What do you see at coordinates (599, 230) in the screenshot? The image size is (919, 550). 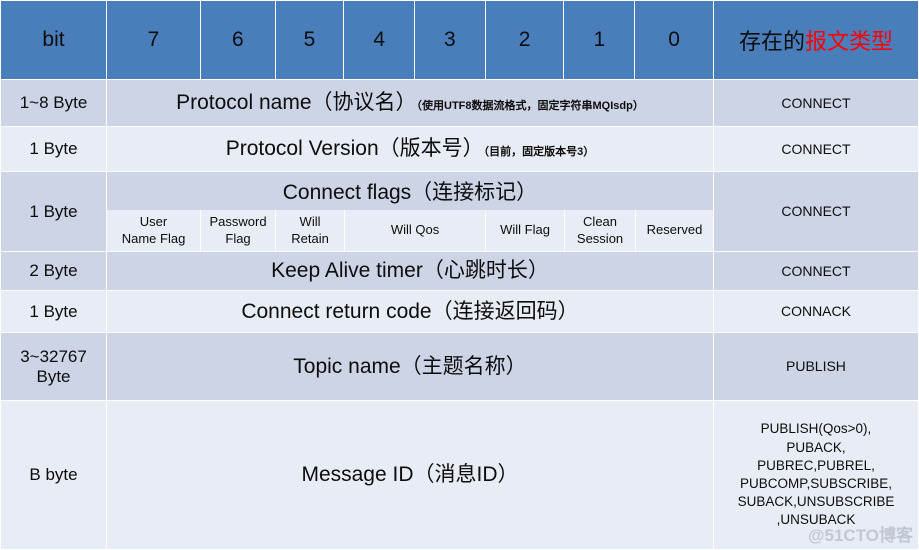 I see `flag-clean-session: Clean Session` at bounding box center [599, 230].